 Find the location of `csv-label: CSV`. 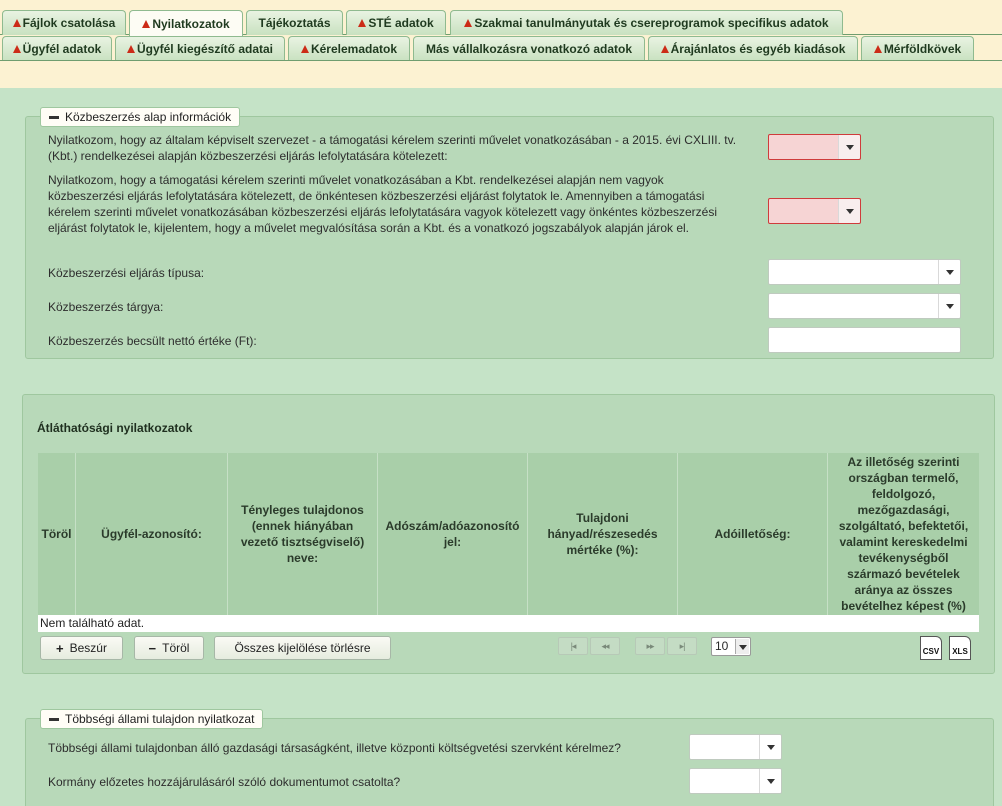

csv-label: CSV is located at coordinates (931, 651).